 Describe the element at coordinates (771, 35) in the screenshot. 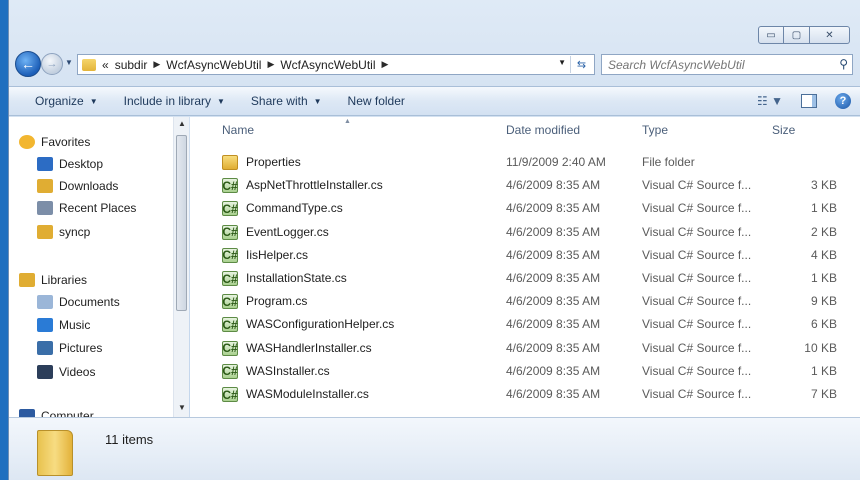

I see `minimize-button: ▭` at that location.